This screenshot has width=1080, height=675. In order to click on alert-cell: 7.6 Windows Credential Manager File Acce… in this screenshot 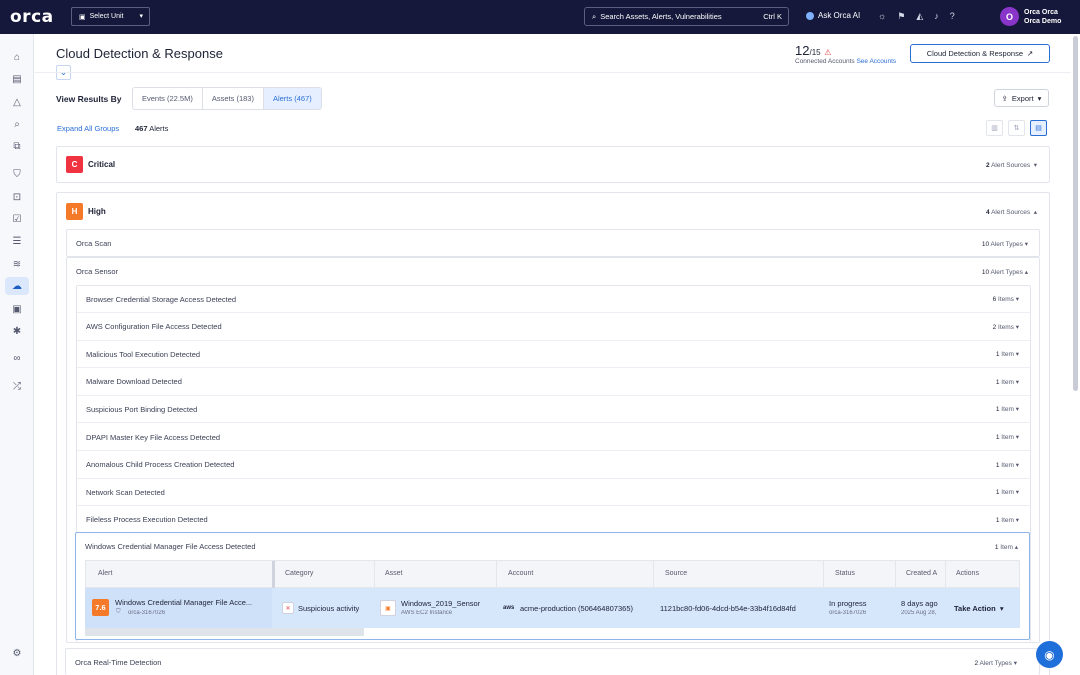, I will do `click(178, 608)`.